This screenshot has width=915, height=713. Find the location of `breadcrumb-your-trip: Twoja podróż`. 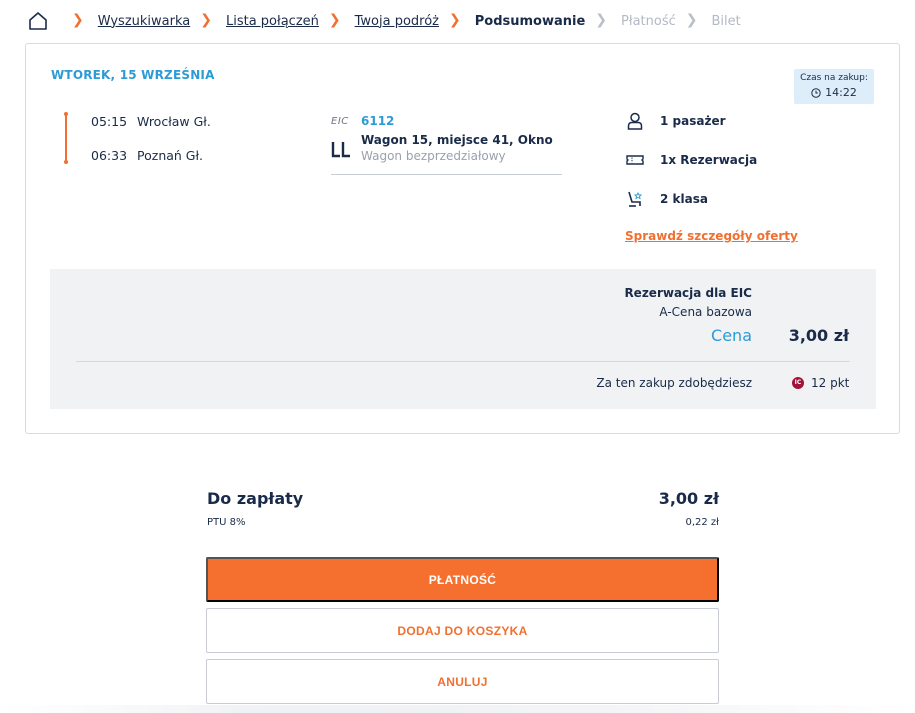

breadcrumb-your-trip: Twoja podróż is located at coordinates (397, 21).